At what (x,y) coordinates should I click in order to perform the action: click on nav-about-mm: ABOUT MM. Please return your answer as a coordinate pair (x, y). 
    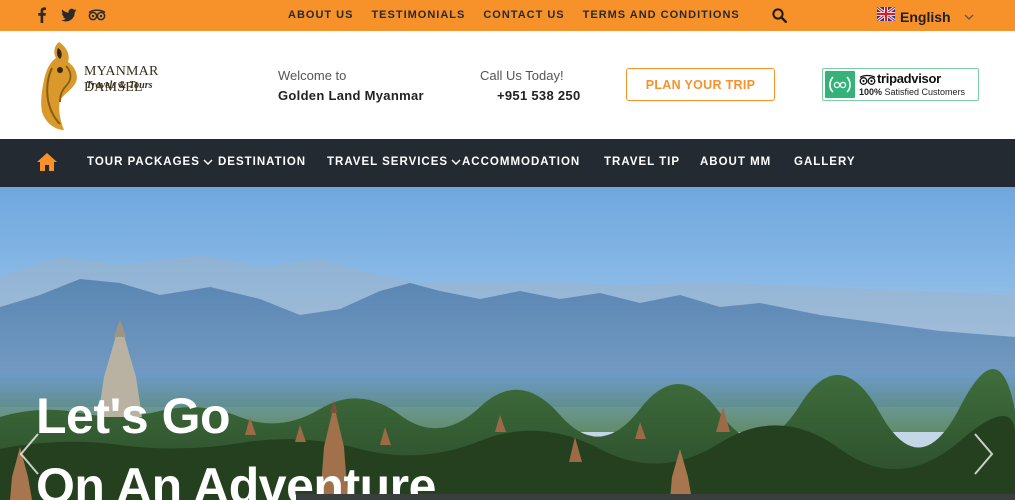
    Looking at the image, I should click on (735, 162).